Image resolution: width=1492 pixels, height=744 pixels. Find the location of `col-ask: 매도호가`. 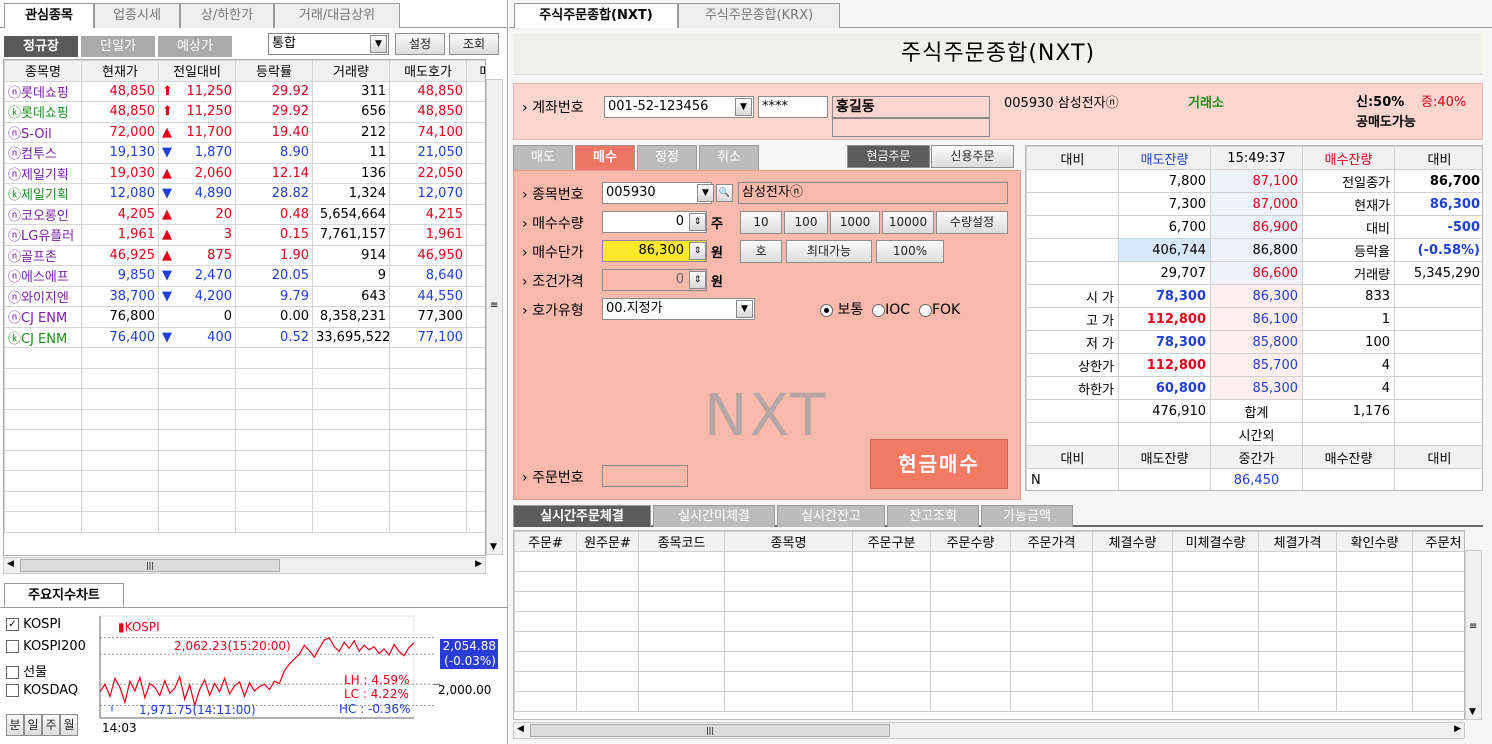

col-ask: 매도호가 is located at coordinates (428, 71).